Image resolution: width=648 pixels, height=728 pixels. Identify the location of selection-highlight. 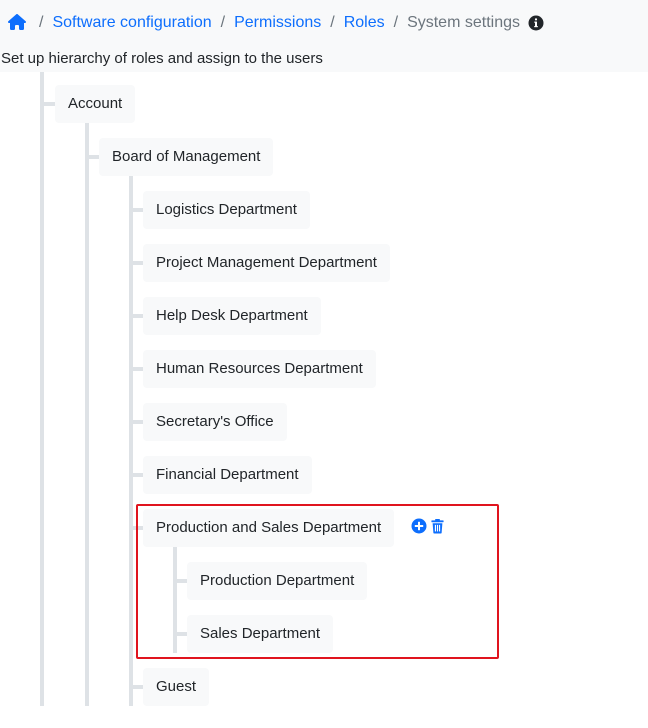
(317, 581).